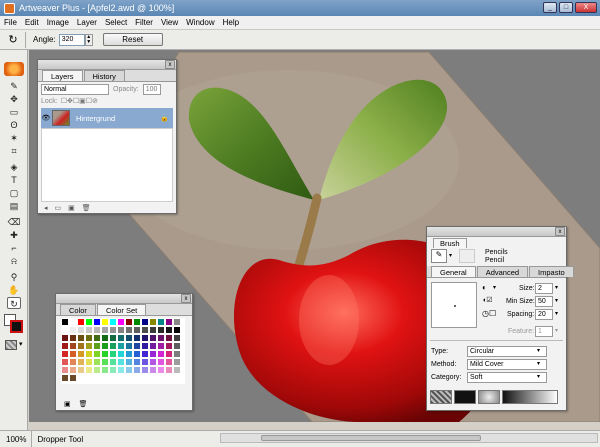 This screenshot has width=600, height=447. I want to click on blend-mode-select: Normal, so click(75, 89).